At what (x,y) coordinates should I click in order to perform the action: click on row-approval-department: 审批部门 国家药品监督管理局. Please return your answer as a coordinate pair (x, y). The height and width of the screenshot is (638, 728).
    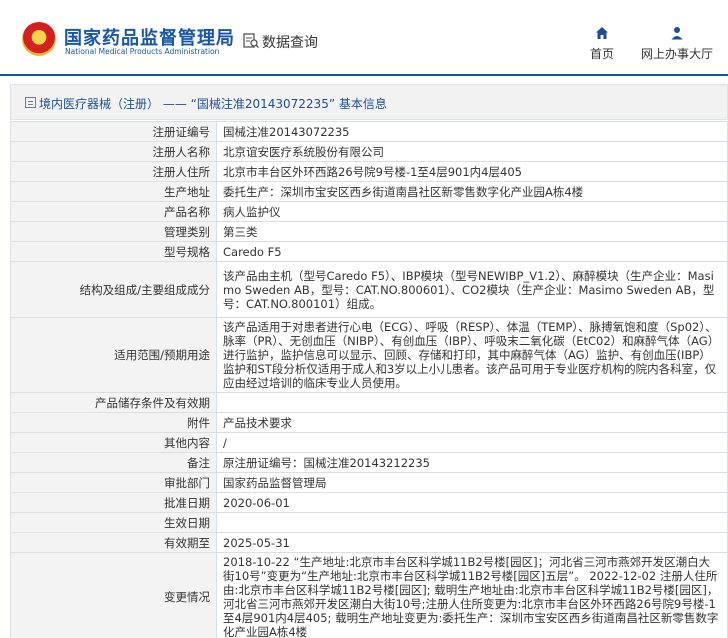
    Looking at the image, I should click on (369, 482).